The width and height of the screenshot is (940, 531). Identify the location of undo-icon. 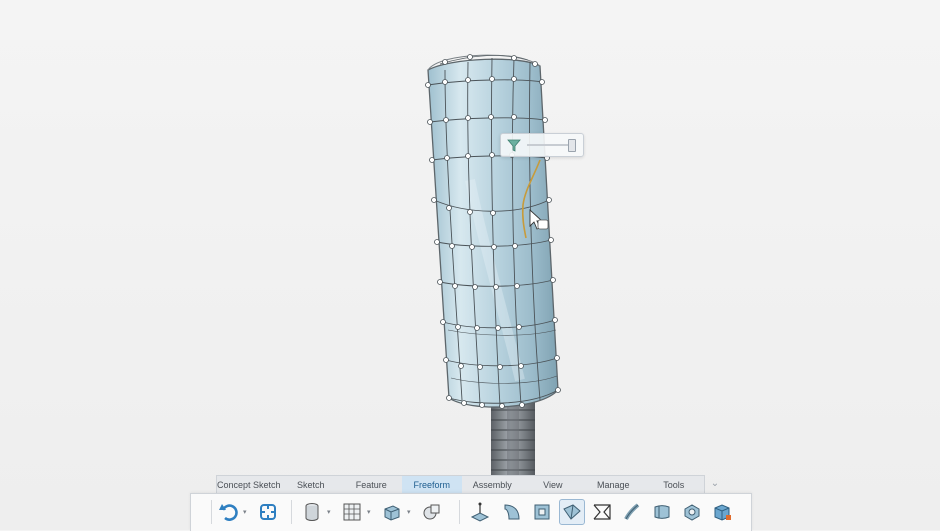
(228, 512).